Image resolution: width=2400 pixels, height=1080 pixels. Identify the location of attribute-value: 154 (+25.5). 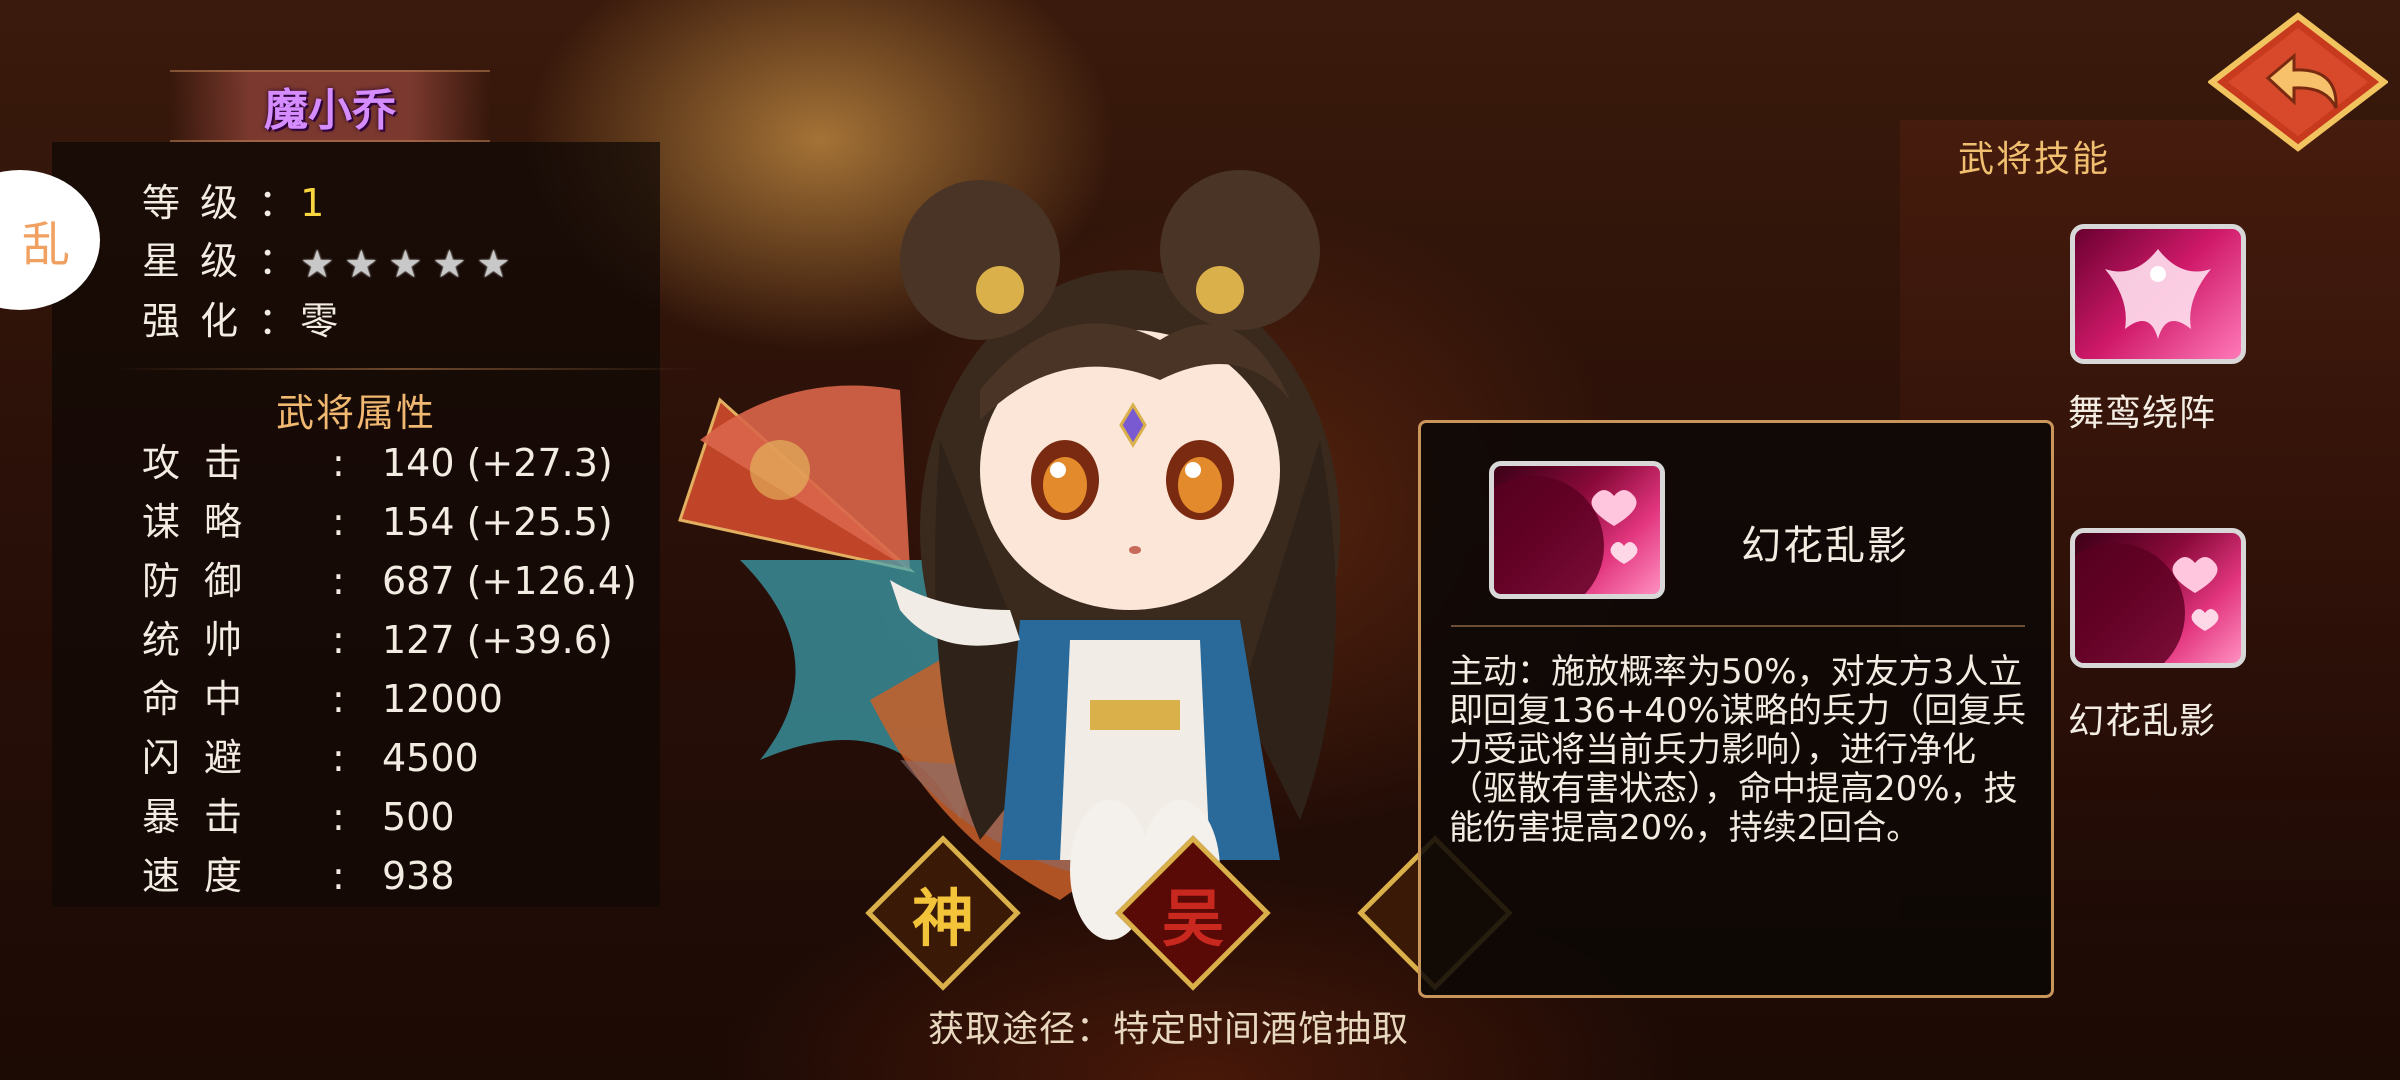
(497, 522).